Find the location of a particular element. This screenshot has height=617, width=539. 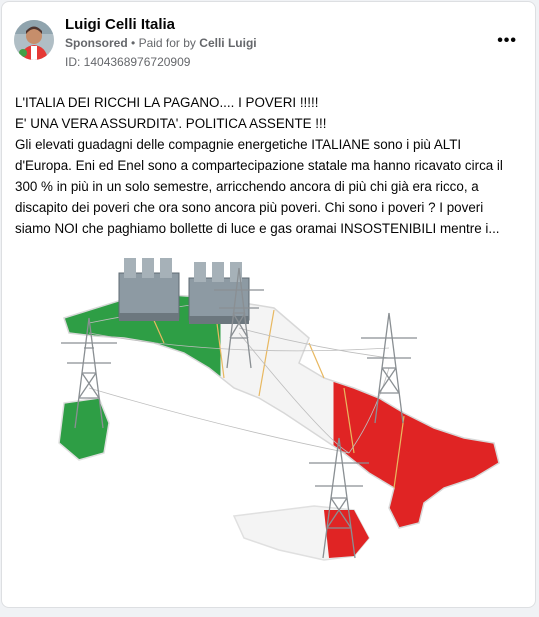

more-options-icon: ••• is located at coordinates (507, 41).